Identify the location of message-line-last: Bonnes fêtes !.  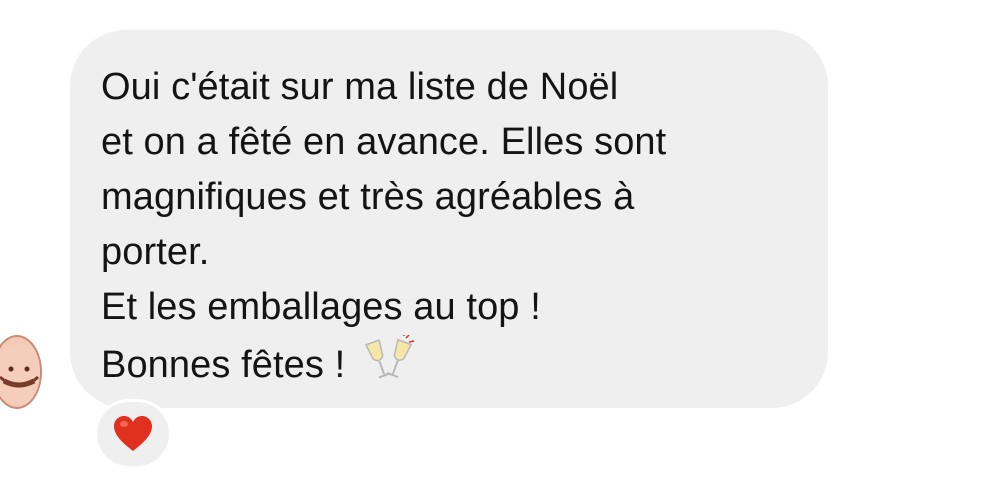
(449, 364).